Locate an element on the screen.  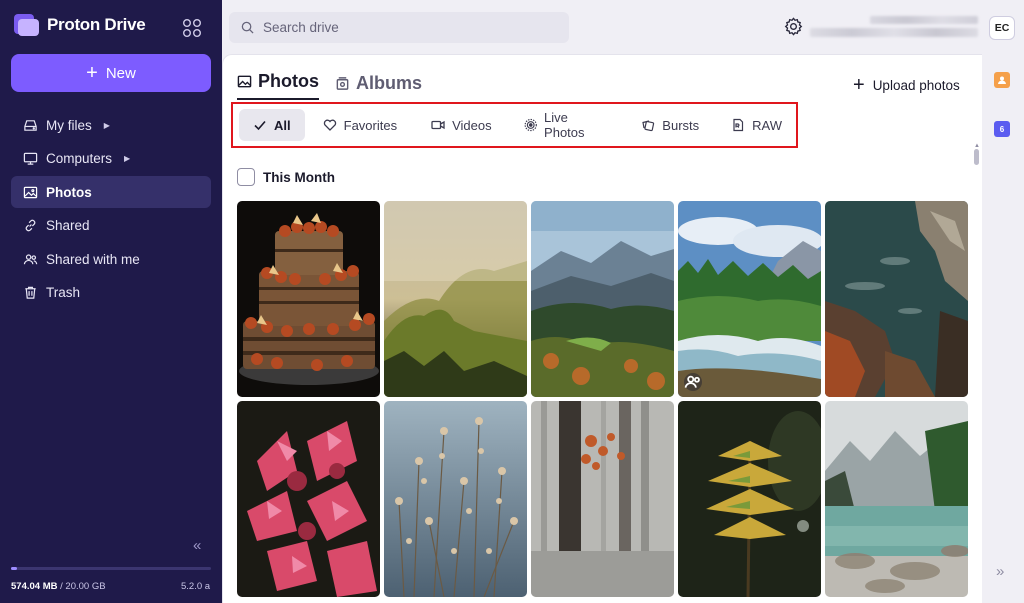
new-button-label: New is located at coordinates (120, 73).